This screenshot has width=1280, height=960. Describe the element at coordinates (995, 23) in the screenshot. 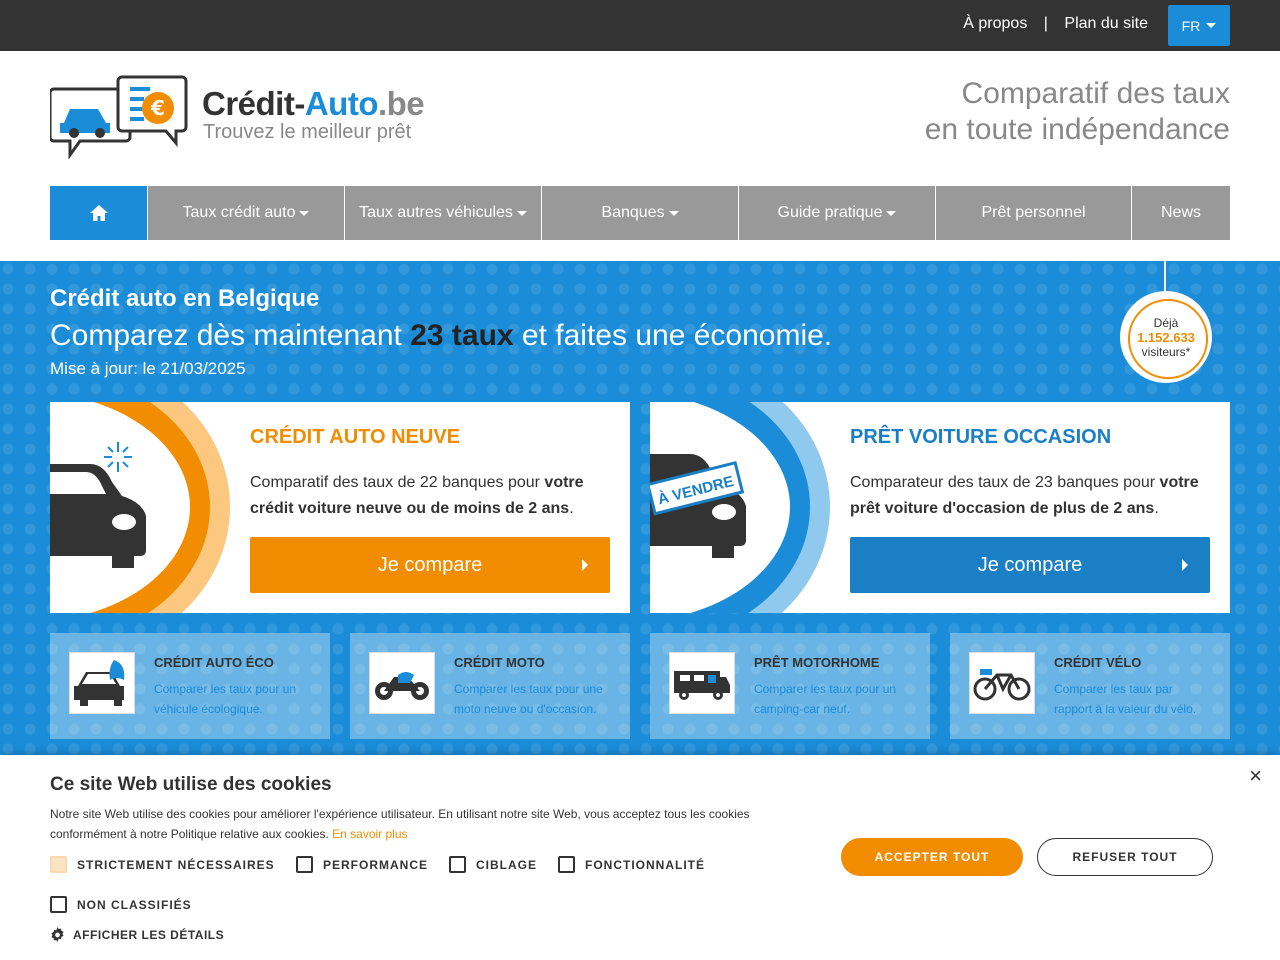

I see `about-link: À propos` at that location.